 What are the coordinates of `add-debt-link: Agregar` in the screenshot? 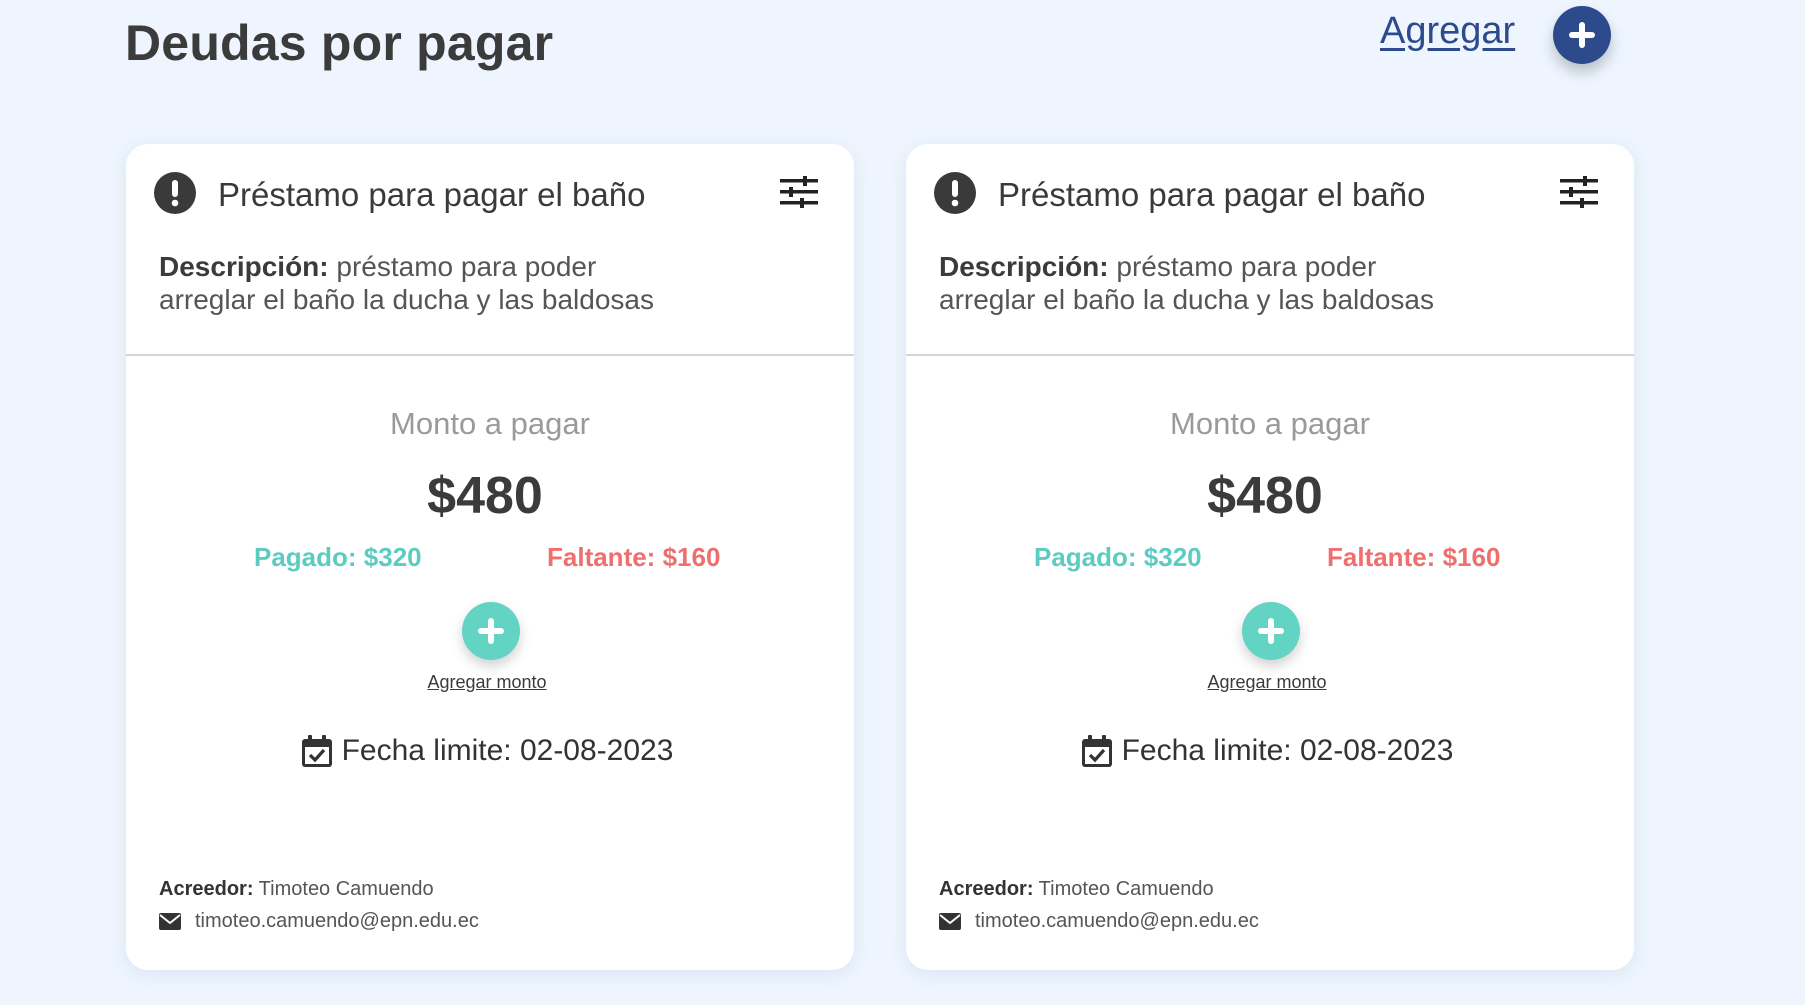 It's located at (1447, 31).